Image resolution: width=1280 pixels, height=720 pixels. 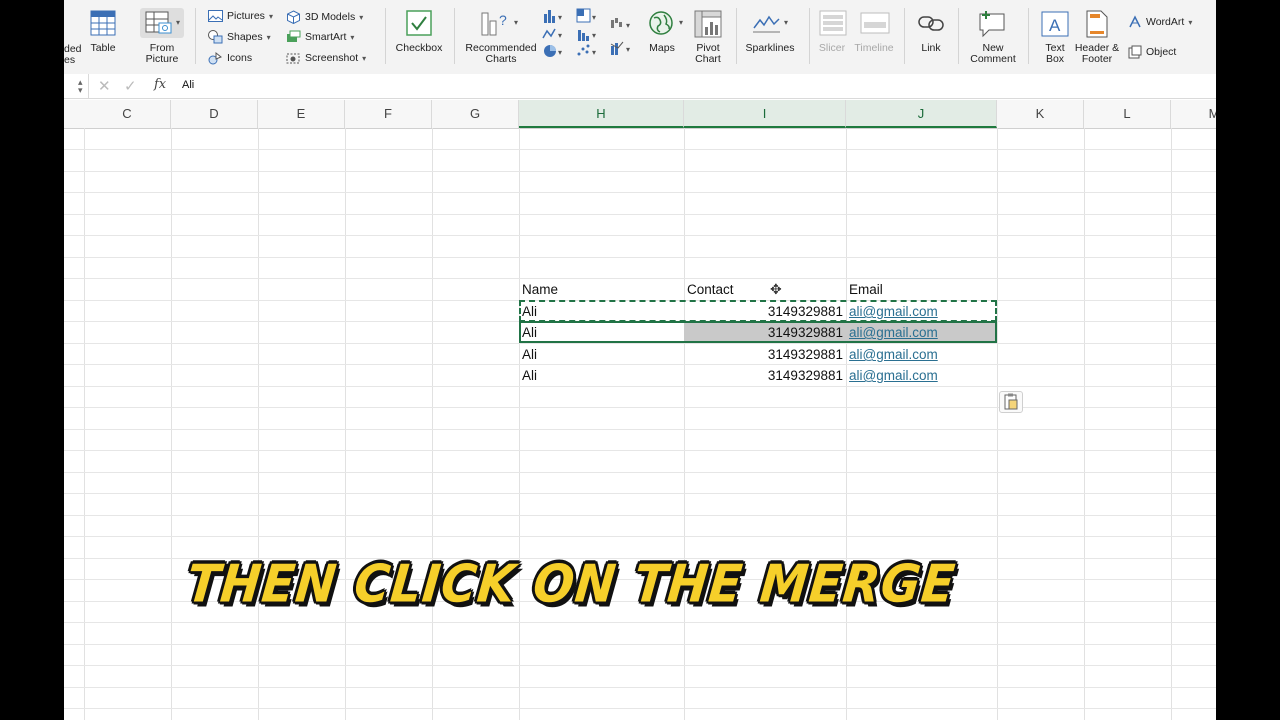 I want to click on checkbox-icon, so click(x=419, y=23).